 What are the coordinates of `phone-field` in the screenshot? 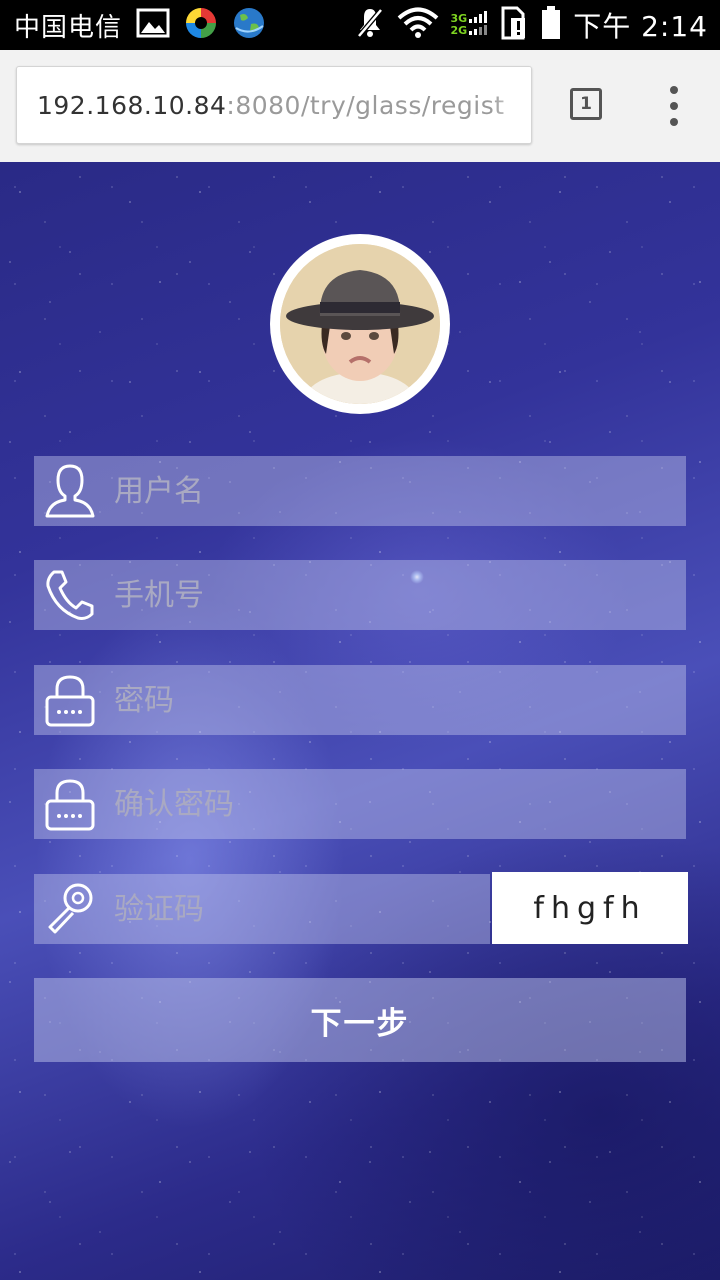 It's located at (360, 595).